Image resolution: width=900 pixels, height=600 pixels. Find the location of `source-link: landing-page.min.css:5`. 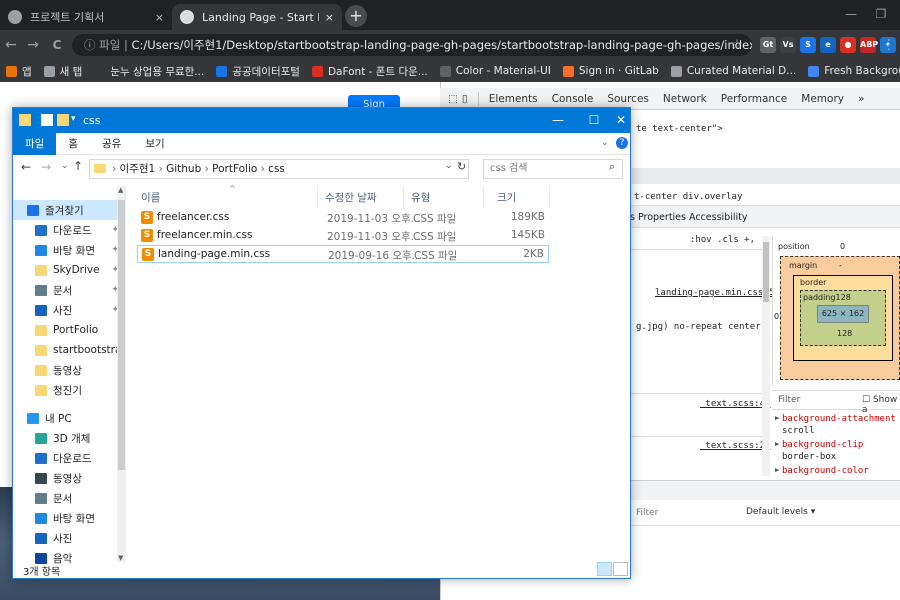

source-link: landing-page.min.css:5 is located at coordinates (714, 293).